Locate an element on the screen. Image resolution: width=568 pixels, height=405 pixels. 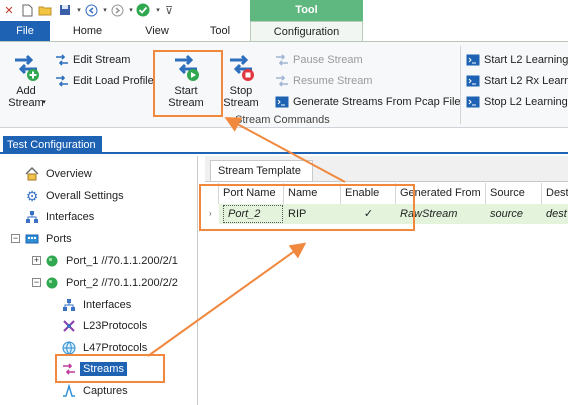
start-l2-rx-learning-label: Start L2 Rx Learning is located at coordinates (526, 81).